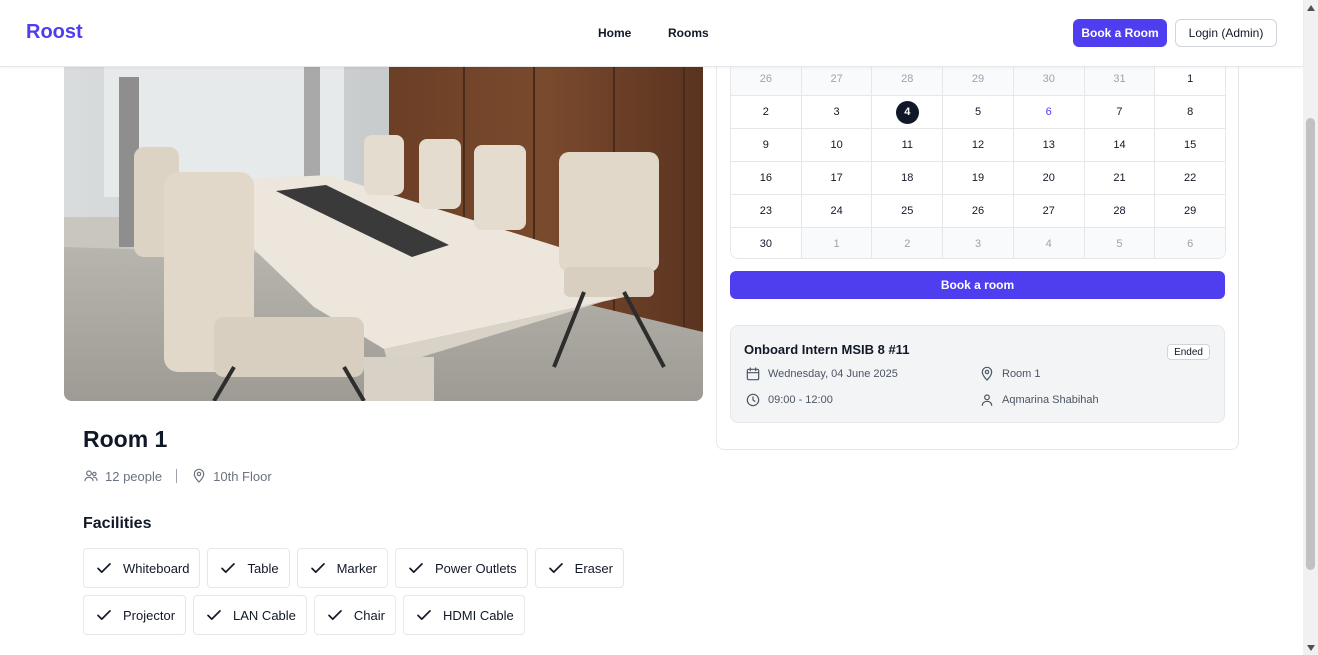 This screenshot has height=655, width=1318. Describe the element at coordinates (1310, 7) in the screenshot. I see `scroll-up-arrow-icon` at that location.